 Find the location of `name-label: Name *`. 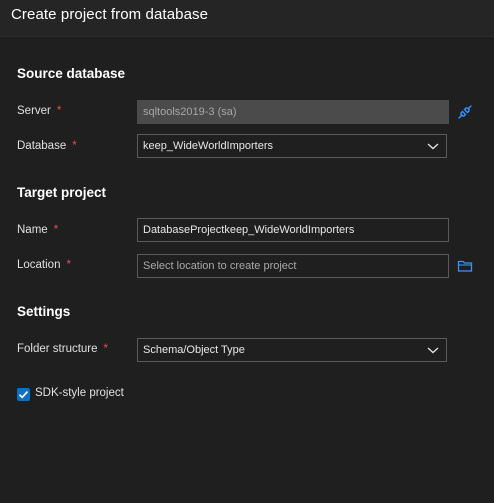

name-label: Name * is located at coordinates (38, 230).